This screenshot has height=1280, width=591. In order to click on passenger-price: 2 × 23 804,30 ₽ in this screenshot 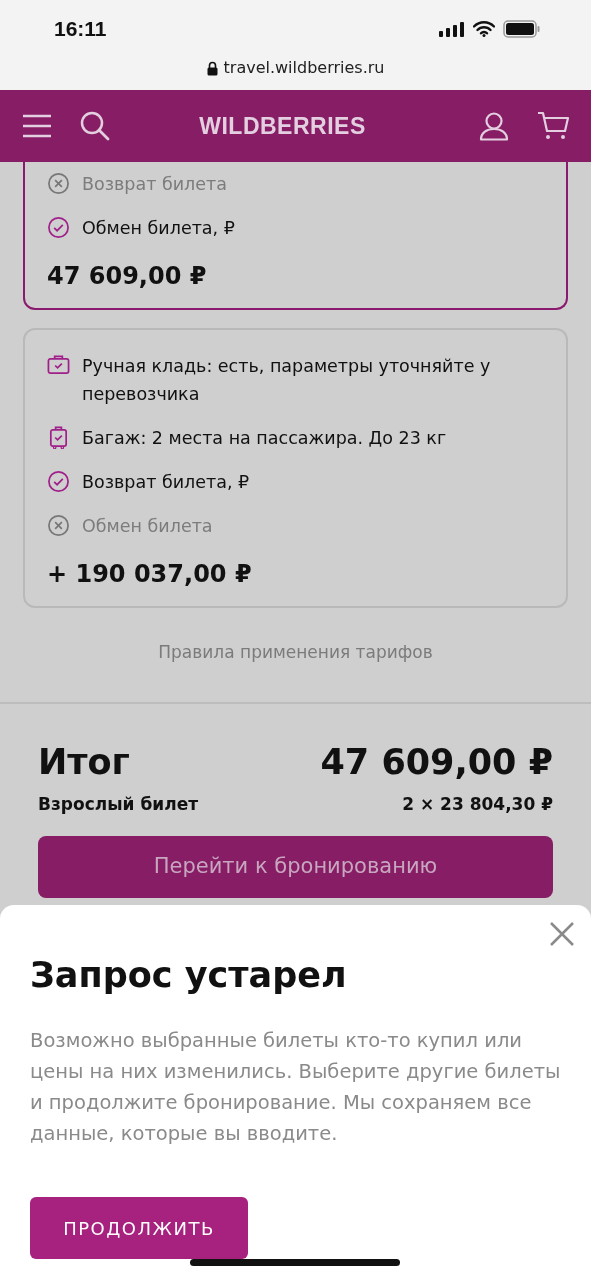, I will do `click(477, 804)`.